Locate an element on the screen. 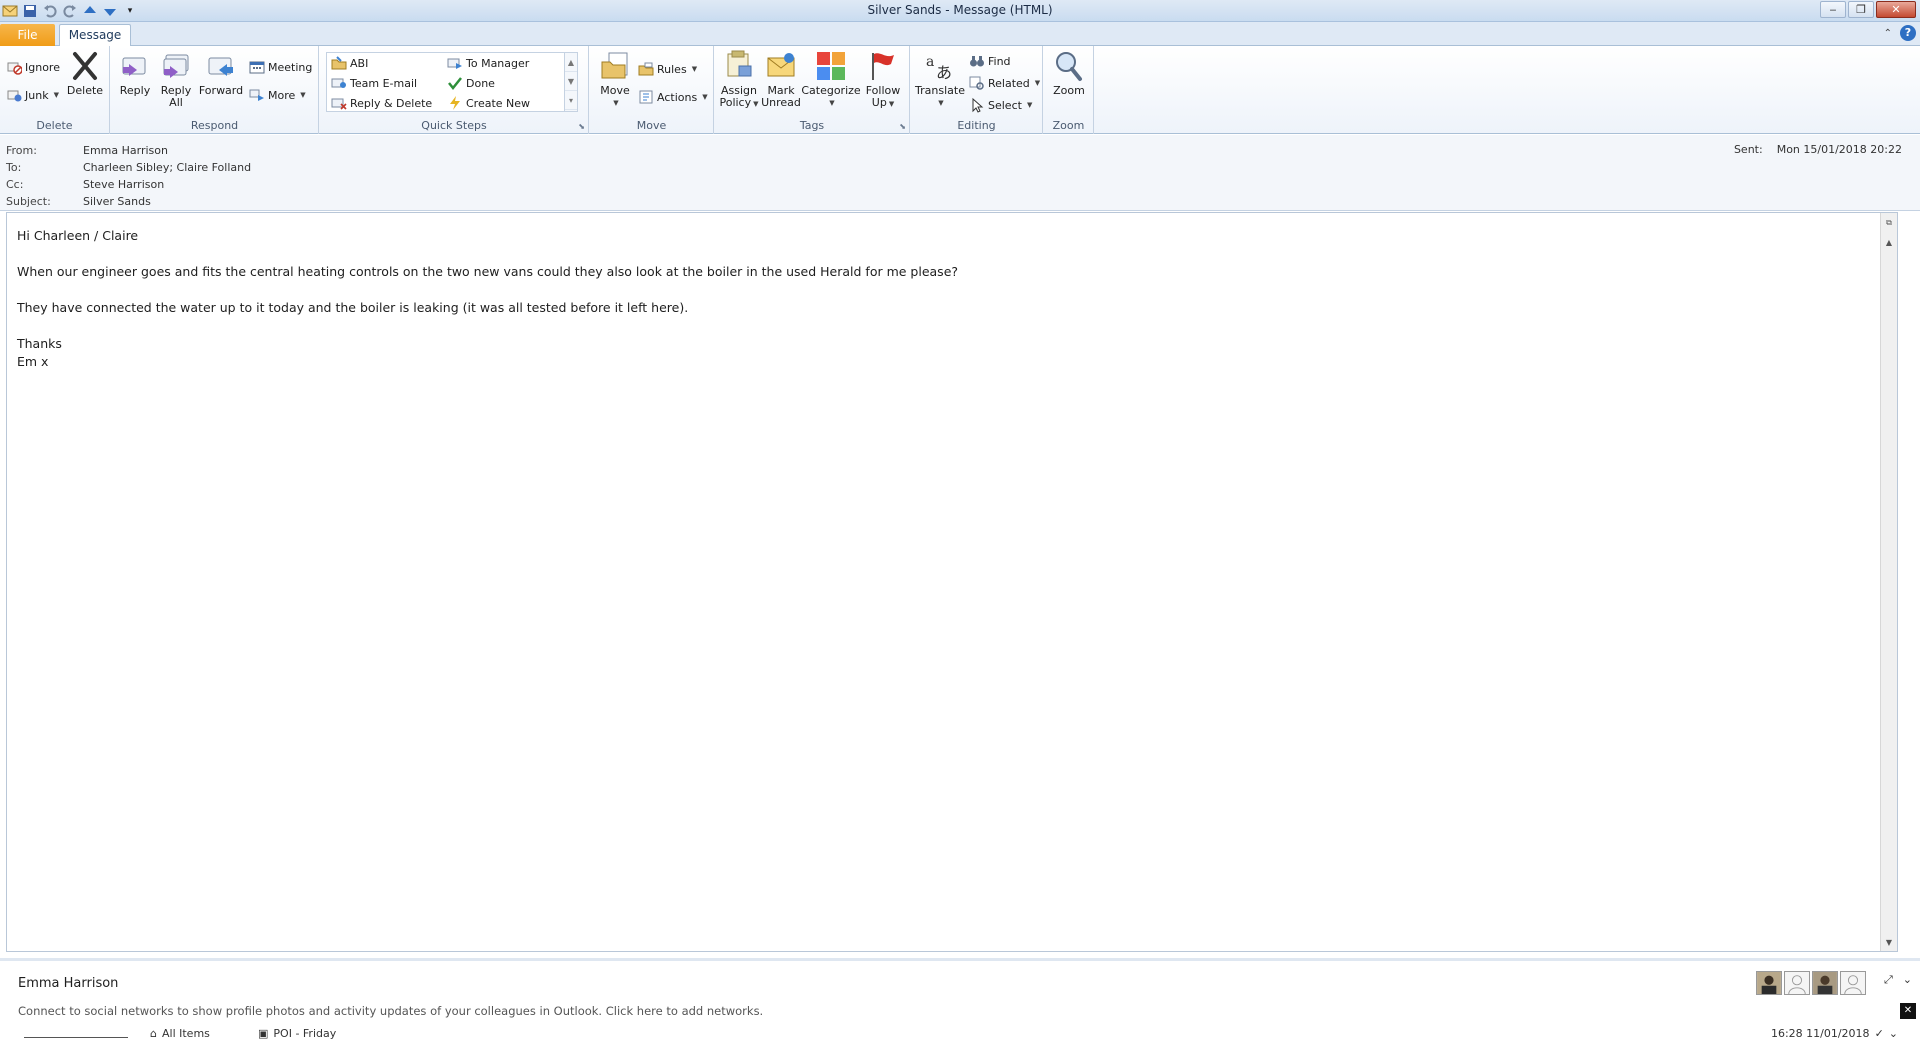 Image resolution: width=1920 pixels, height=1043 pixels. categorize-button: Categorize ▼ is located at coordinates (831, 79).